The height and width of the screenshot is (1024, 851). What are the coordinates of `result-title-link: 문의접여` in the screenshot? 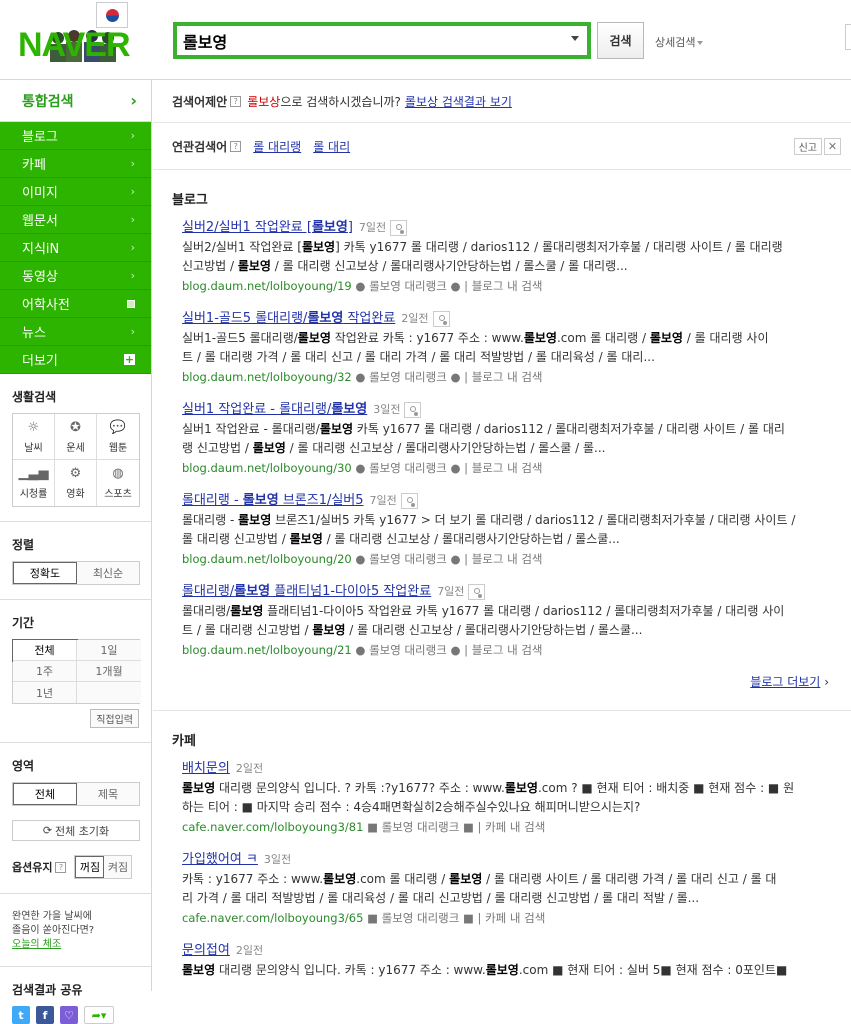 It's located at (206, 950).